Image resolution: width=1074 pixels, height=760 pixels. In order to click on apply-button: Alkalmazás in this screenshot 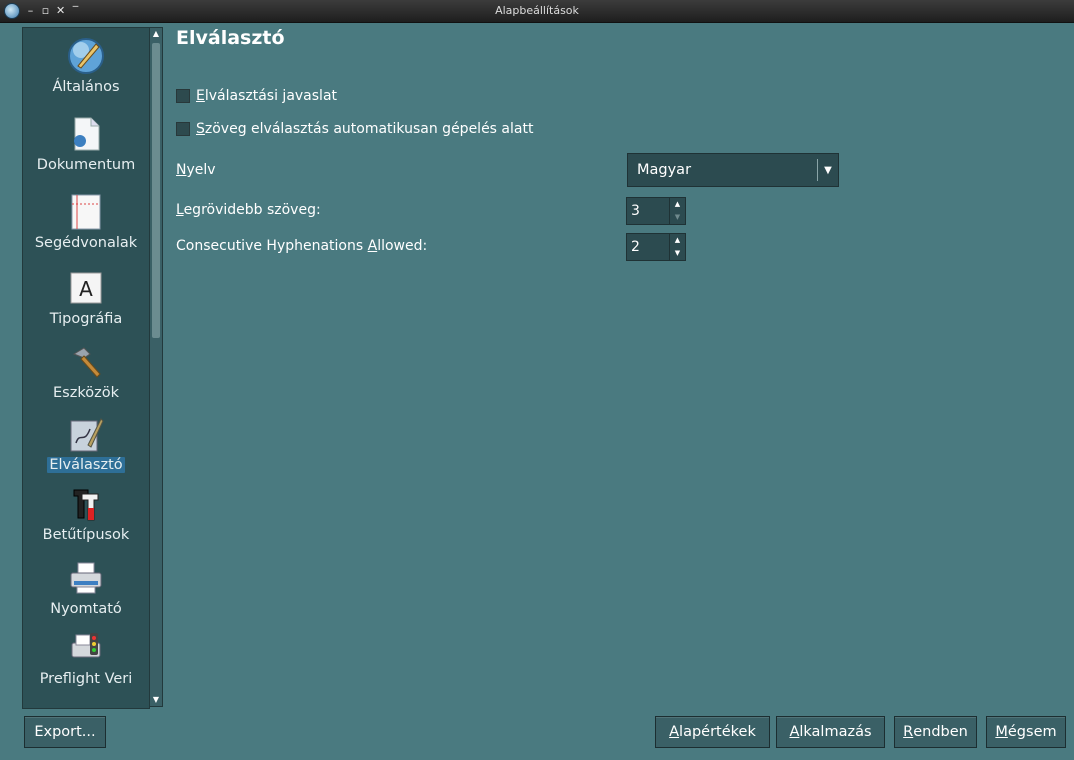, I will do `click(830, 732)`.